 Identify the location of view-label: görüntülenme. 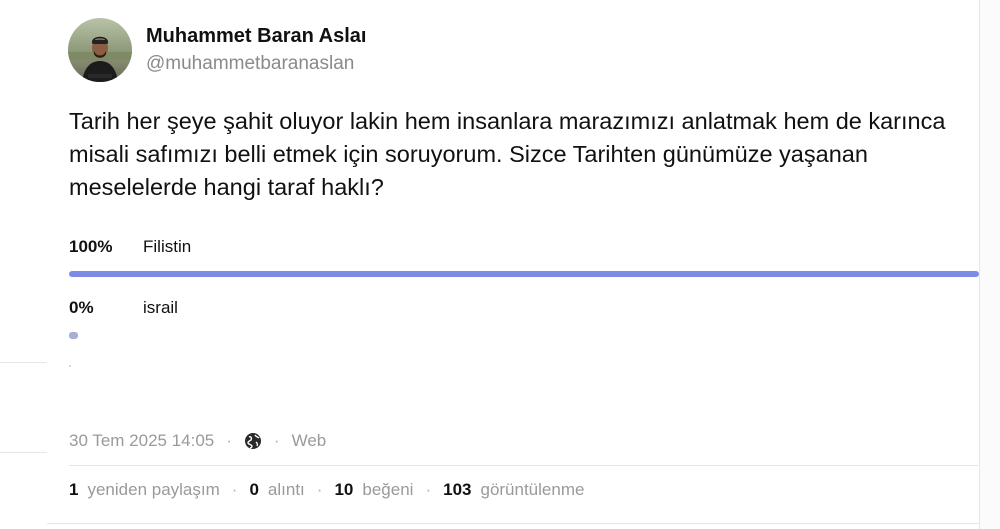
(532, 489).